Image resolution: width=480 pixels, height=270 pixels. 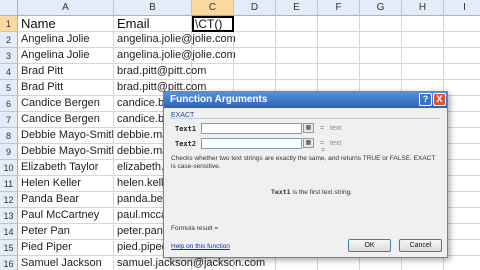 I want to click on cell-a: Helen Keller, so click(x=66, y=184).